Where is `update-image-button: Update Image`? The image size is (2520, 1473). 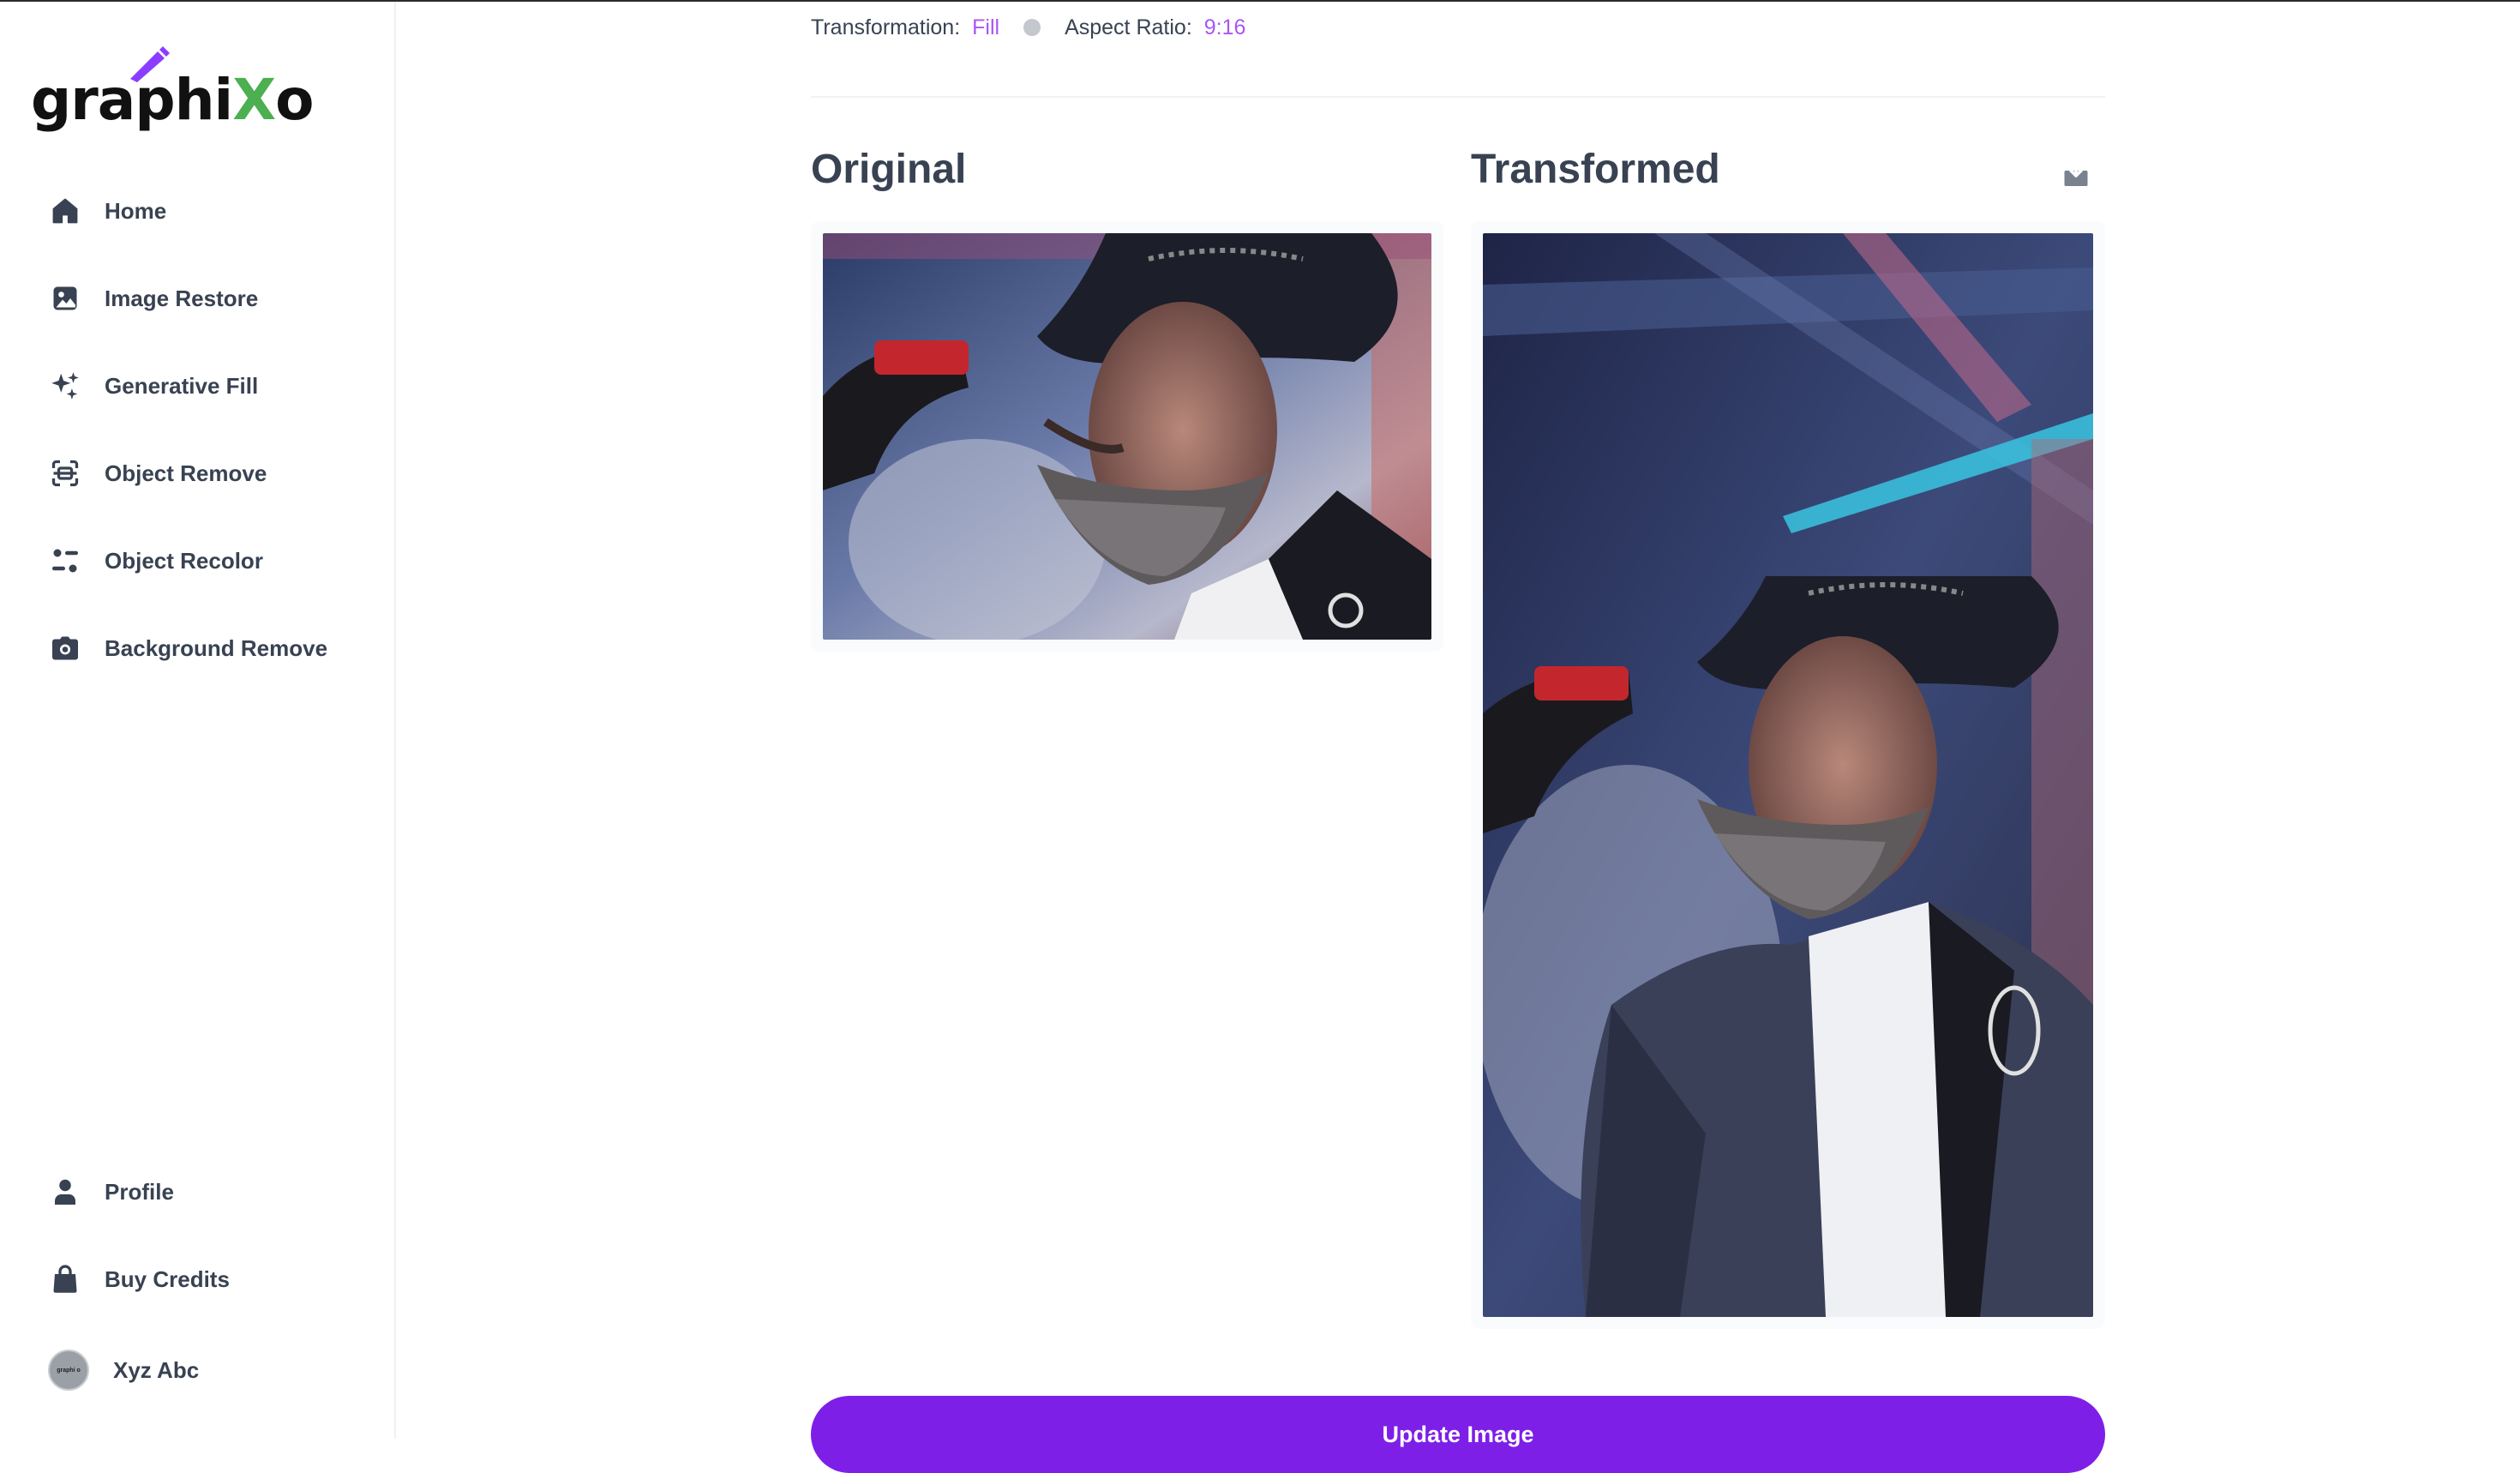
update-image-button: Update Image is located at coordinates (1458, 1434).